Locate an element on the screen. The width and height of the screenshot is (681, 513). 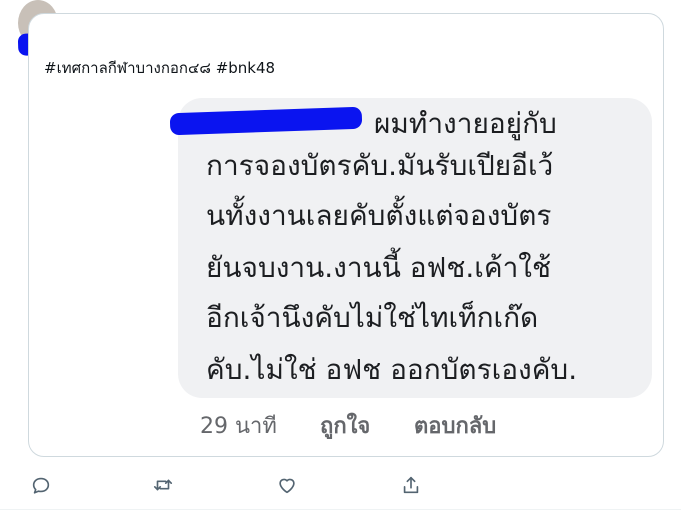
comment-line-5: อีกเจ้านึงคับไม่ใช่ไทเท็กเก๊ด is located at coordinates (372, 317).